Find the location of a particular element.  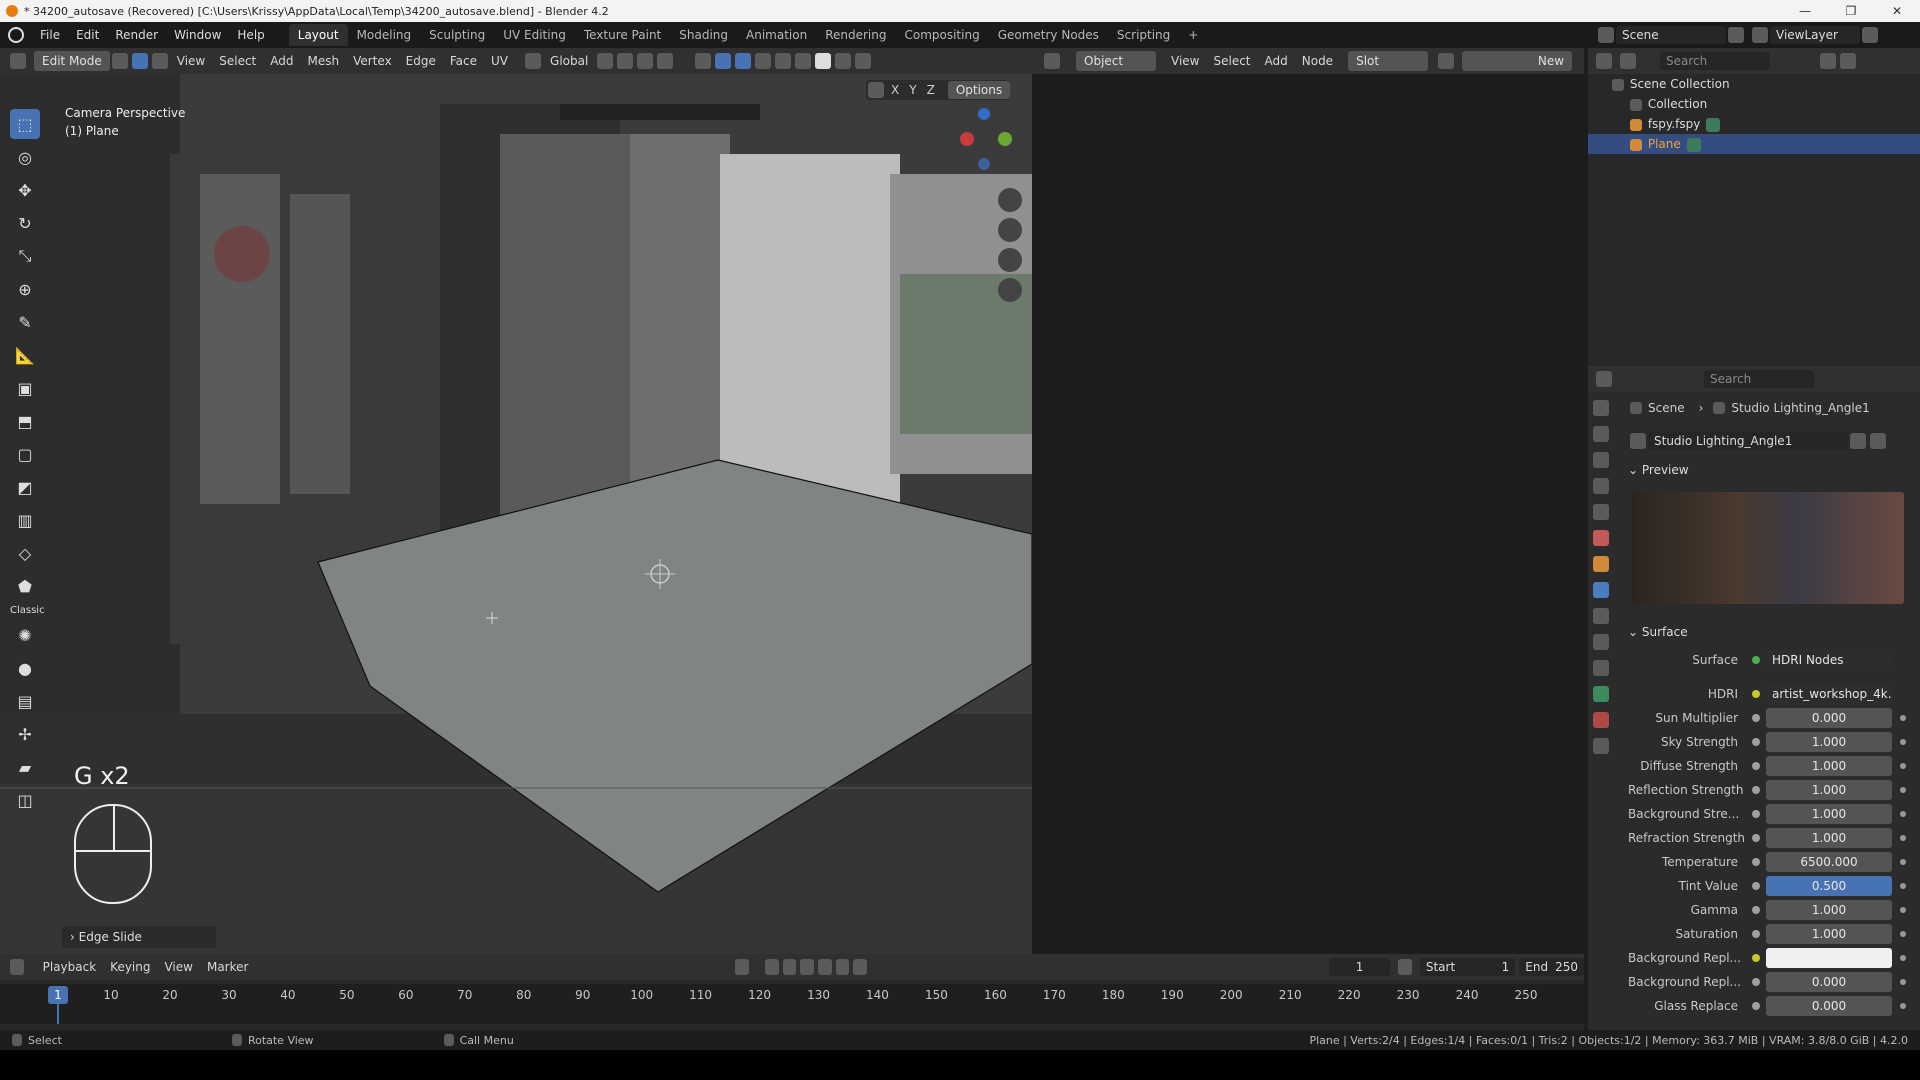

menu-add: Add is located at coordinates (281, 61).